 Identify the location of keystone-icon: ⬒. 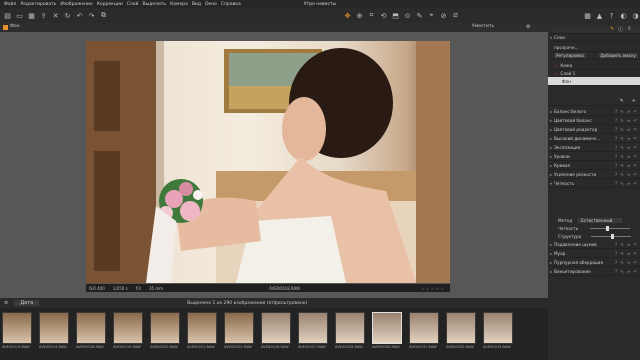
(395, 15).